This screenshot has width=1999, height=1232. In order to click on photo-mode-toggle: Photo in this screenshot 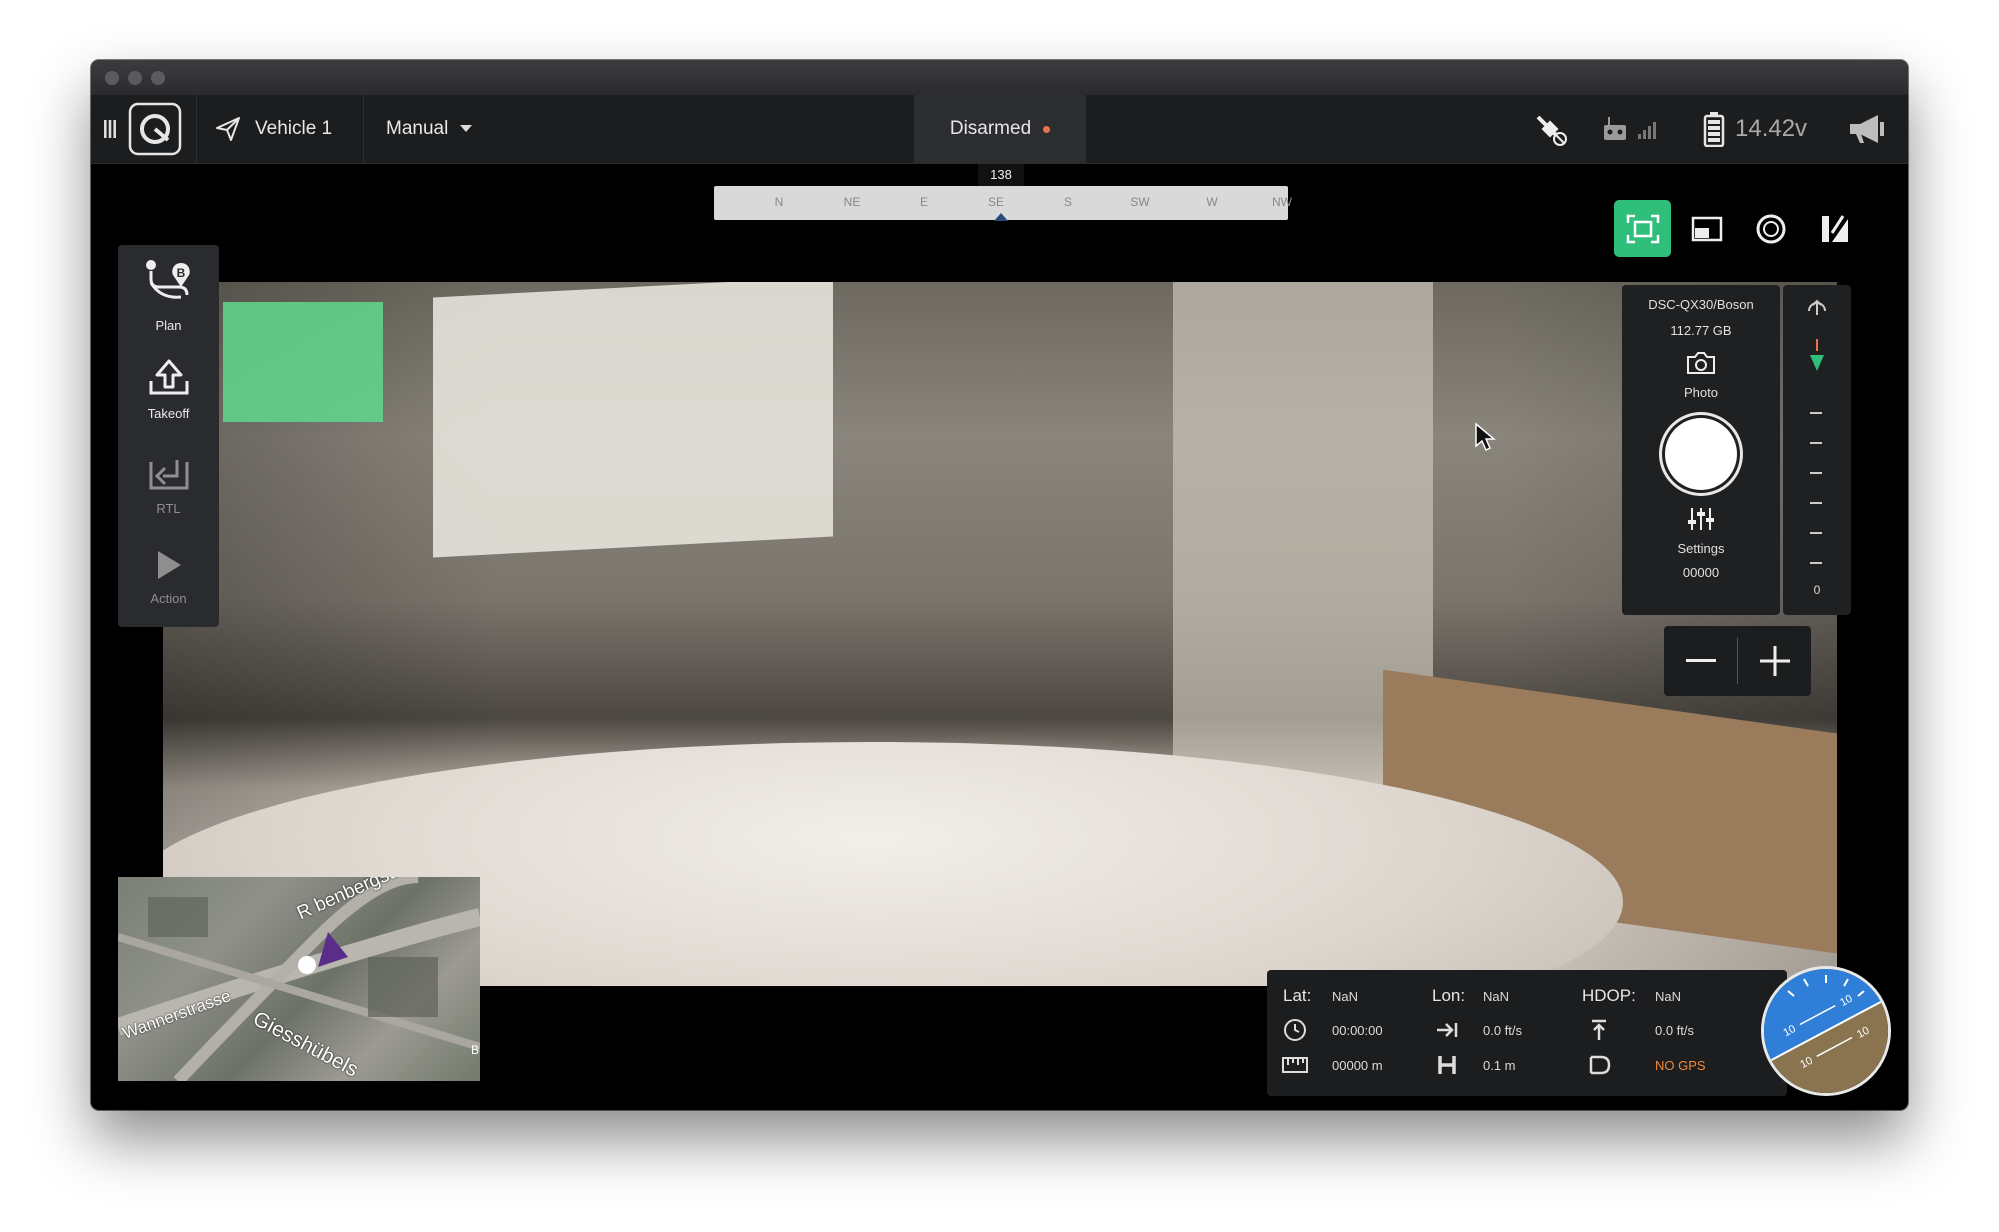, I will do `click(1701, 375)`.